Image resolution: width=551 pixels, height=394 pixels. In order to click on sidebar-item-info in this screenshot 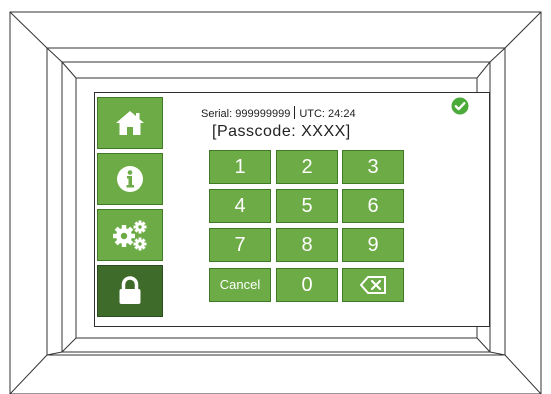, I will do `click(130, 179)`.